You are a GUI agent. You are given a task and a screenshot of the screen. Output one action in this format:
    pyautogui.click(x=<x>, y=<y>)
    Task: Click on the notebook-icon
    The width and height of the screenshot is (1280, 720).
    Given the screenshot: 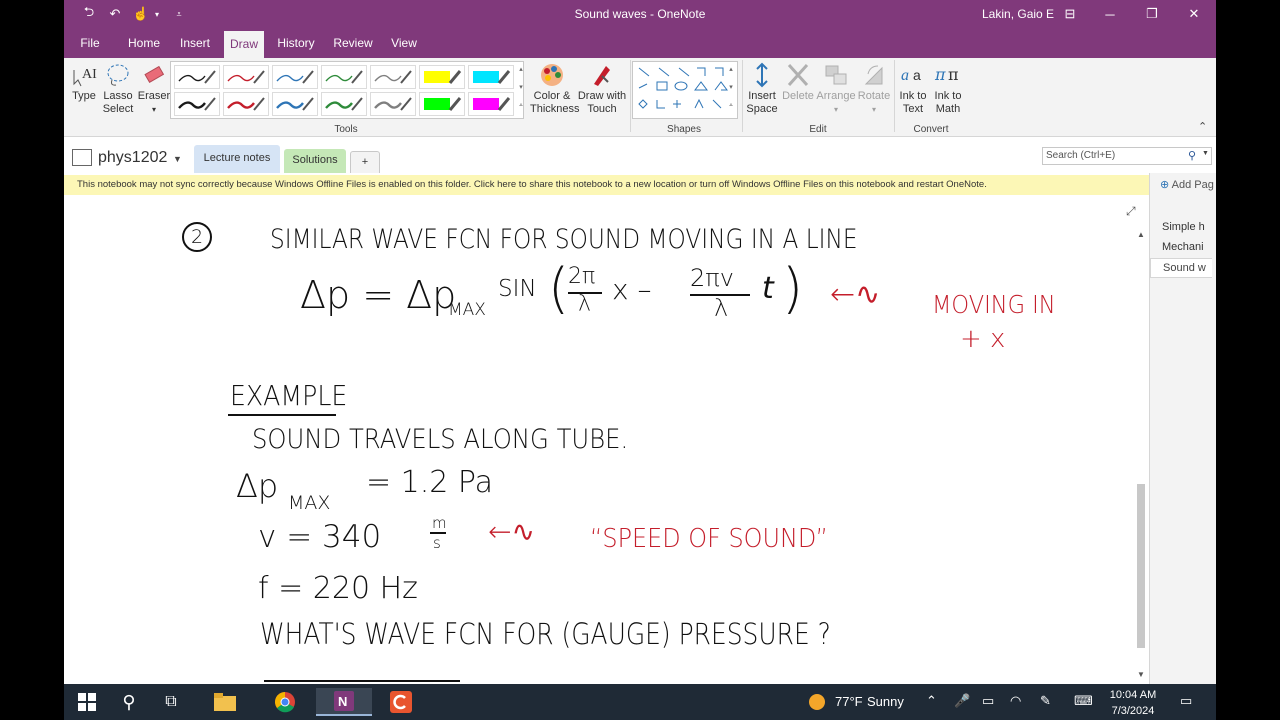 What is the action you would take?
    pyautogui.click(x=82, y=157)
    